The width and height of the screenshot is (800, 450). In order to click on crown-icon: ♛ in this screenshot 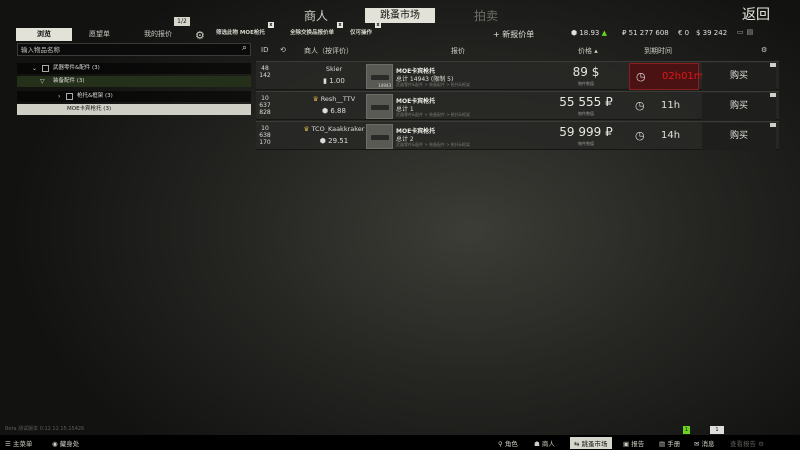, I will do `click(306, 129)`.